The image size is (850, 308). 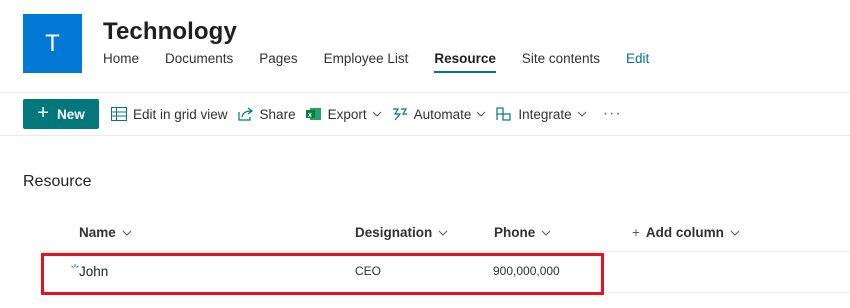 I want to click on nav-home: Home, so click(x=121, y=63).